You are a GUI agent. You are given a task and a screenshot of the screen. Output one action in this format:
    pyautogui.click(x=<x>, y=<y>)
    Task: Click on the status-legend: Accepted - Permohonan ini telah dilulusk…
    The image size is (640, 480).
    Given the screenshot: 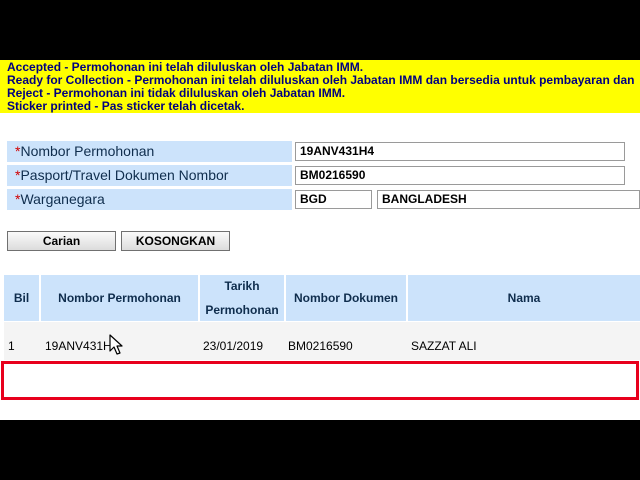 What is the action you would take?
    pyautogui.click(x=320, y=86)
    